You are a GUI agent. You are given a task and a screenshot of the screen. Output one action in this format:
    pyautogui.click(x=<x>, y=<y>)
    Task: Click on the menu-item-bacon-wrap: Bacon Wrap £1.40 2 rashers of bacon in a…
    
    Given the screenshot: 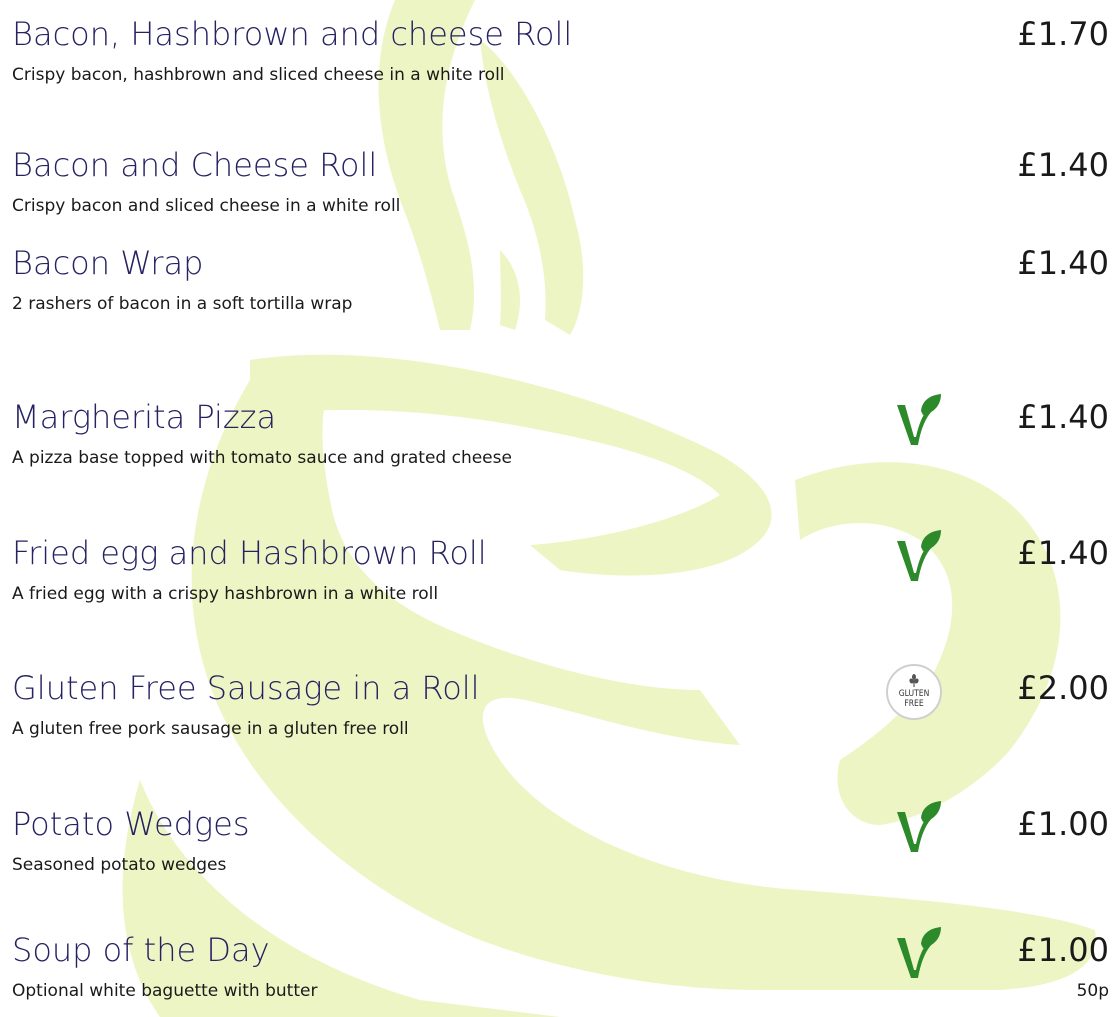 What is the action you would take?
    pyautogui.click(x=557, y=298)
    